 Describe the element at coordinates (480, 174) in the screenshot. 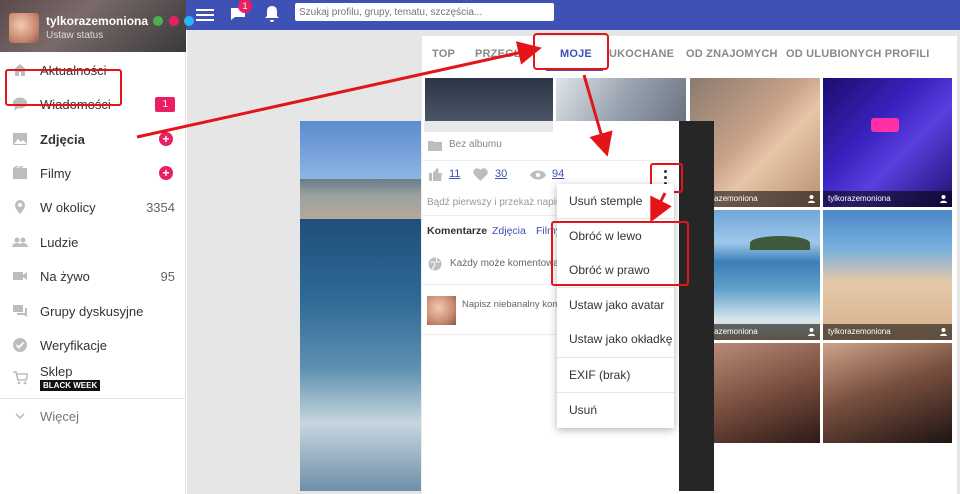

I see `heart-icon` at that location.